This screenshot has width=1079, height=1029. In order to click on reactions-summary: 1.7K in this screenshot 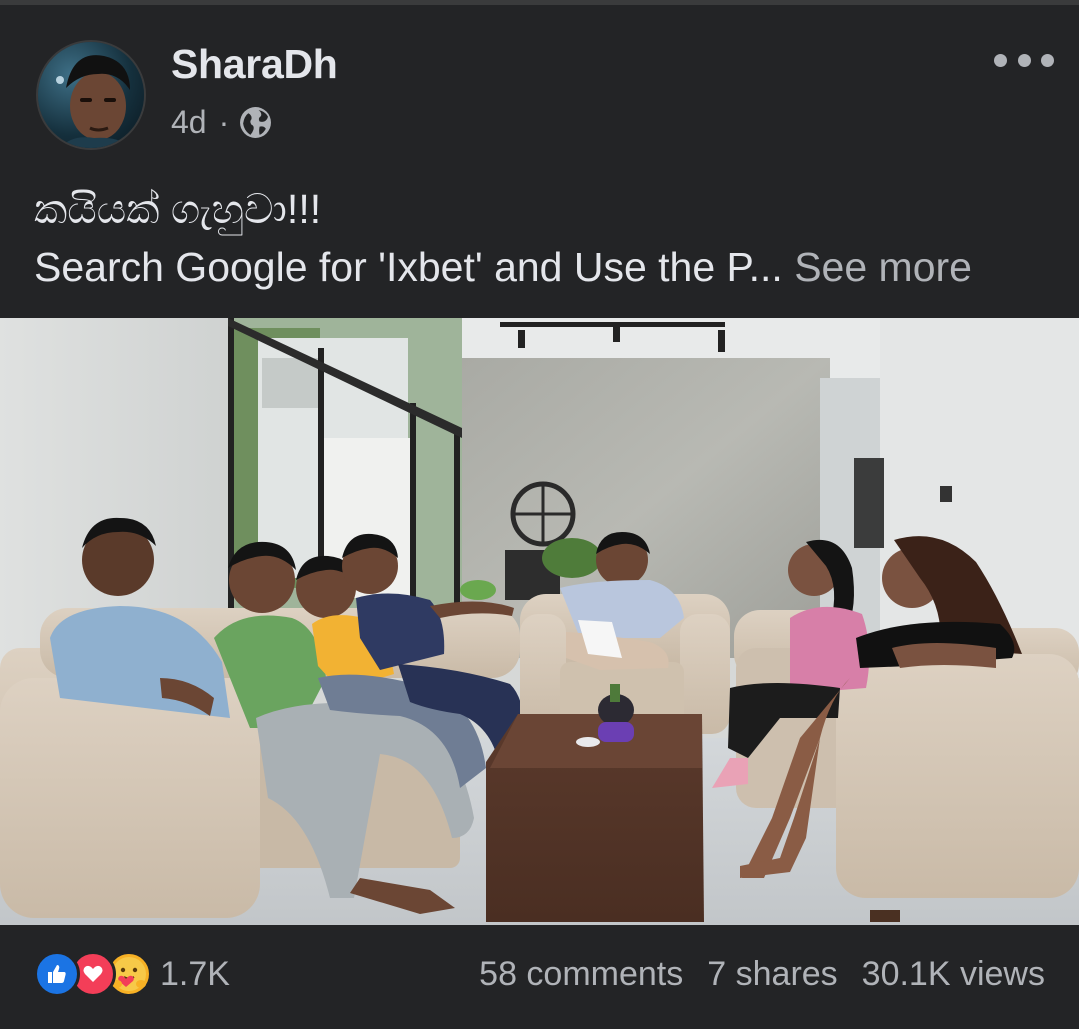, I will do `click(132, 974)`.